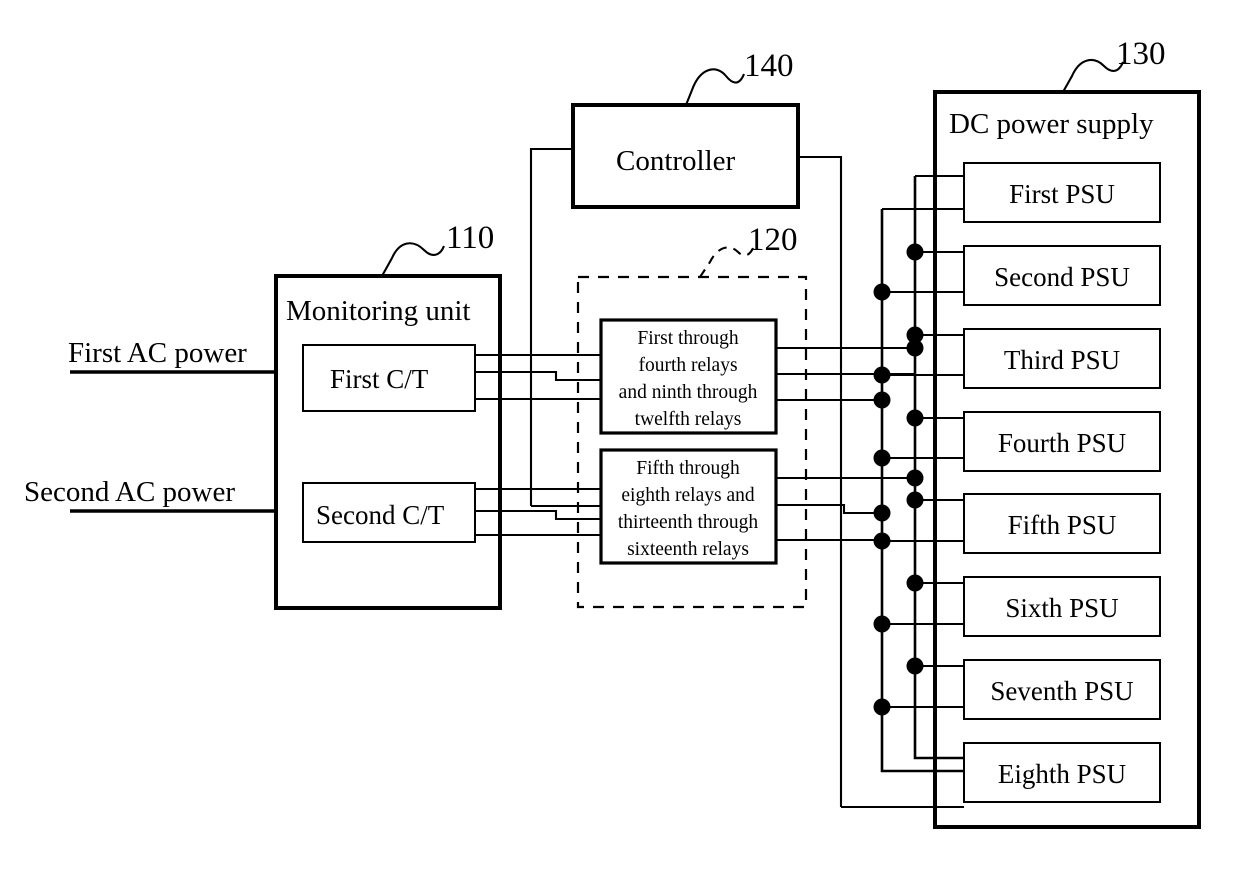 The height and width of the screenshot is (872, 1240). What do you see at coordinates (129, 492) in the screenshot?
I see `second-ac-power-label: Second AC power` at bounding box center [129, 492].